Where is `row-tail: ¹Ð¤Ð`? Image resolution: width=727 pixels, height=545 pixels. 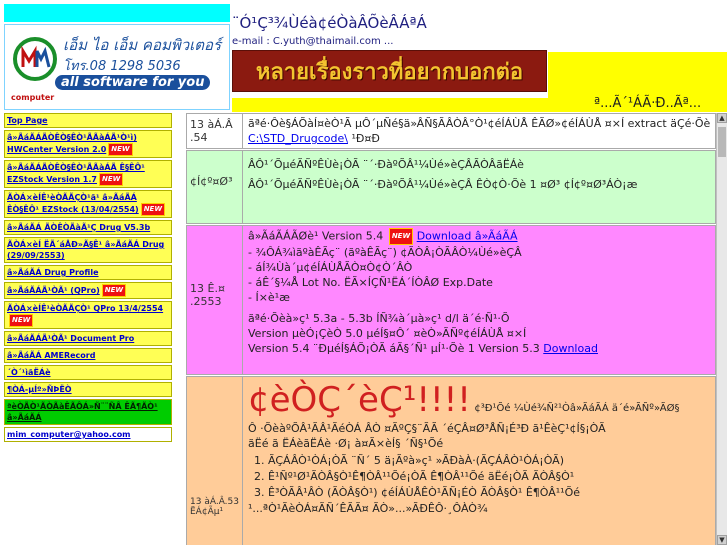
row-tail: ¹Ð¤Ð is located at coordinates (365, 138).